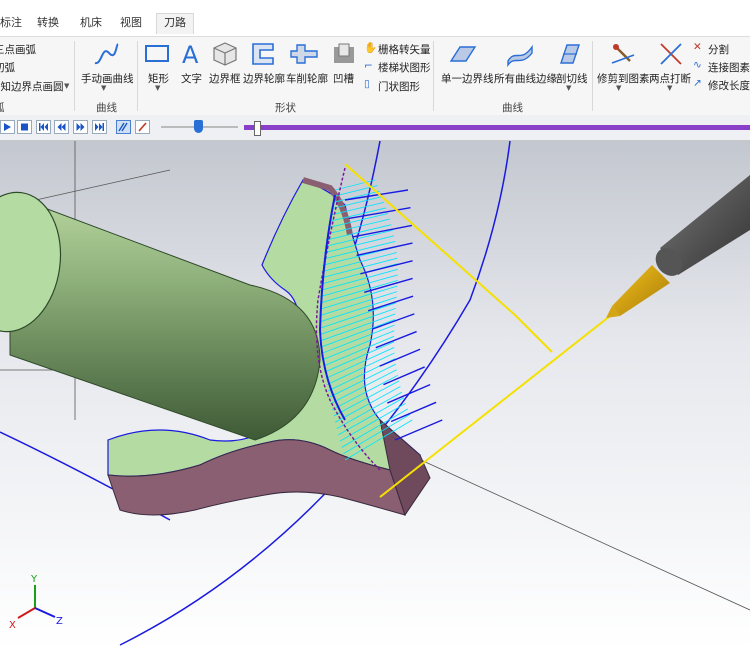  I want to click on axis-y-label: Y, so click(34, 579).